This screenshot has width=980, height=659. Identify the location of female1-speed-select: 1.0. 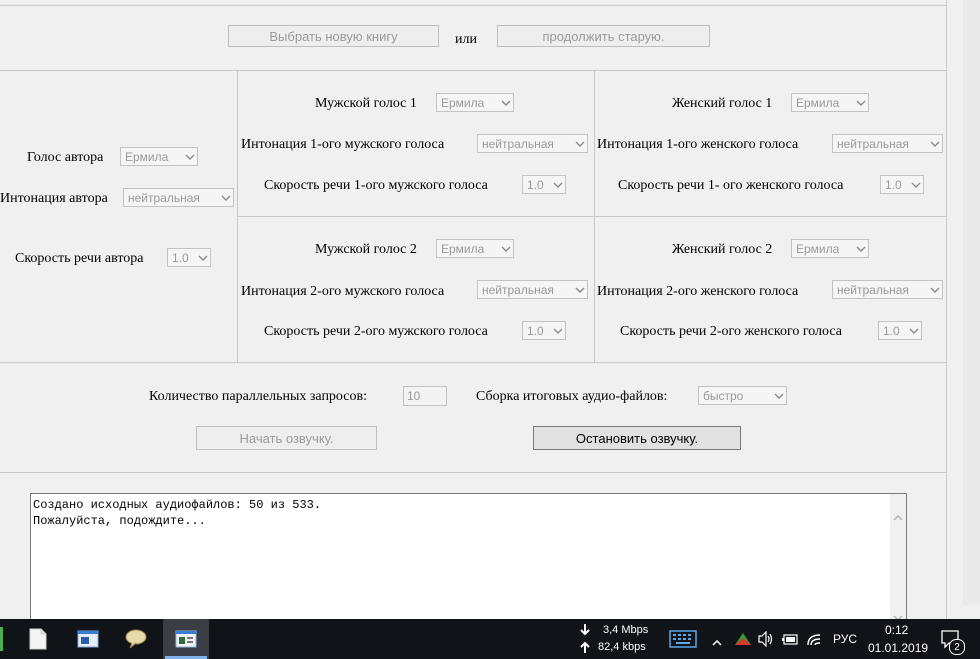
(902, 184).